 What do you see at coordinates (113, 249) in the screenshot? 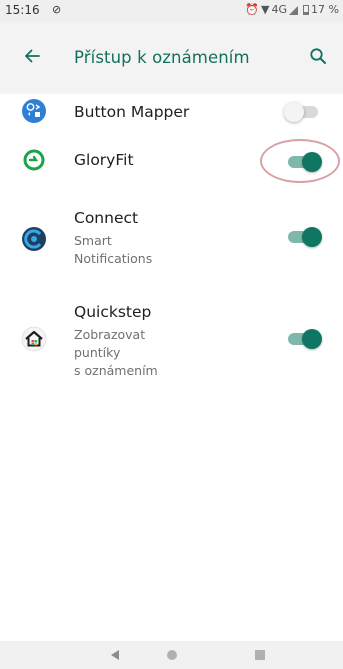
I see `app-description: Smart Notifications` at bounding box center [113, 249].